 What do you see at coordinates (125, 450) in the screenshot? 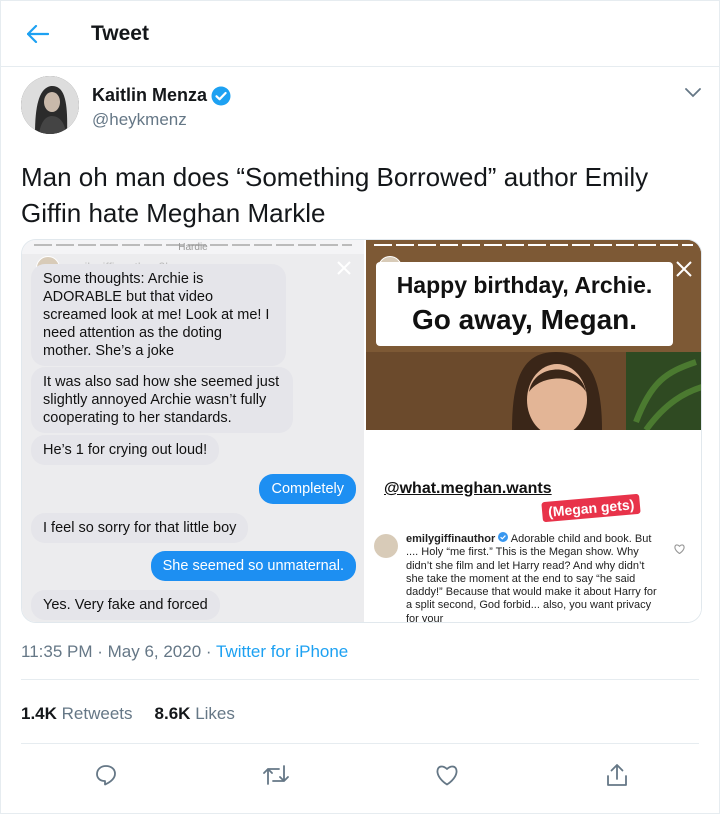
I see `message-bubble: He’s 1 for crying out loud!` at bounding box center [125, 450].